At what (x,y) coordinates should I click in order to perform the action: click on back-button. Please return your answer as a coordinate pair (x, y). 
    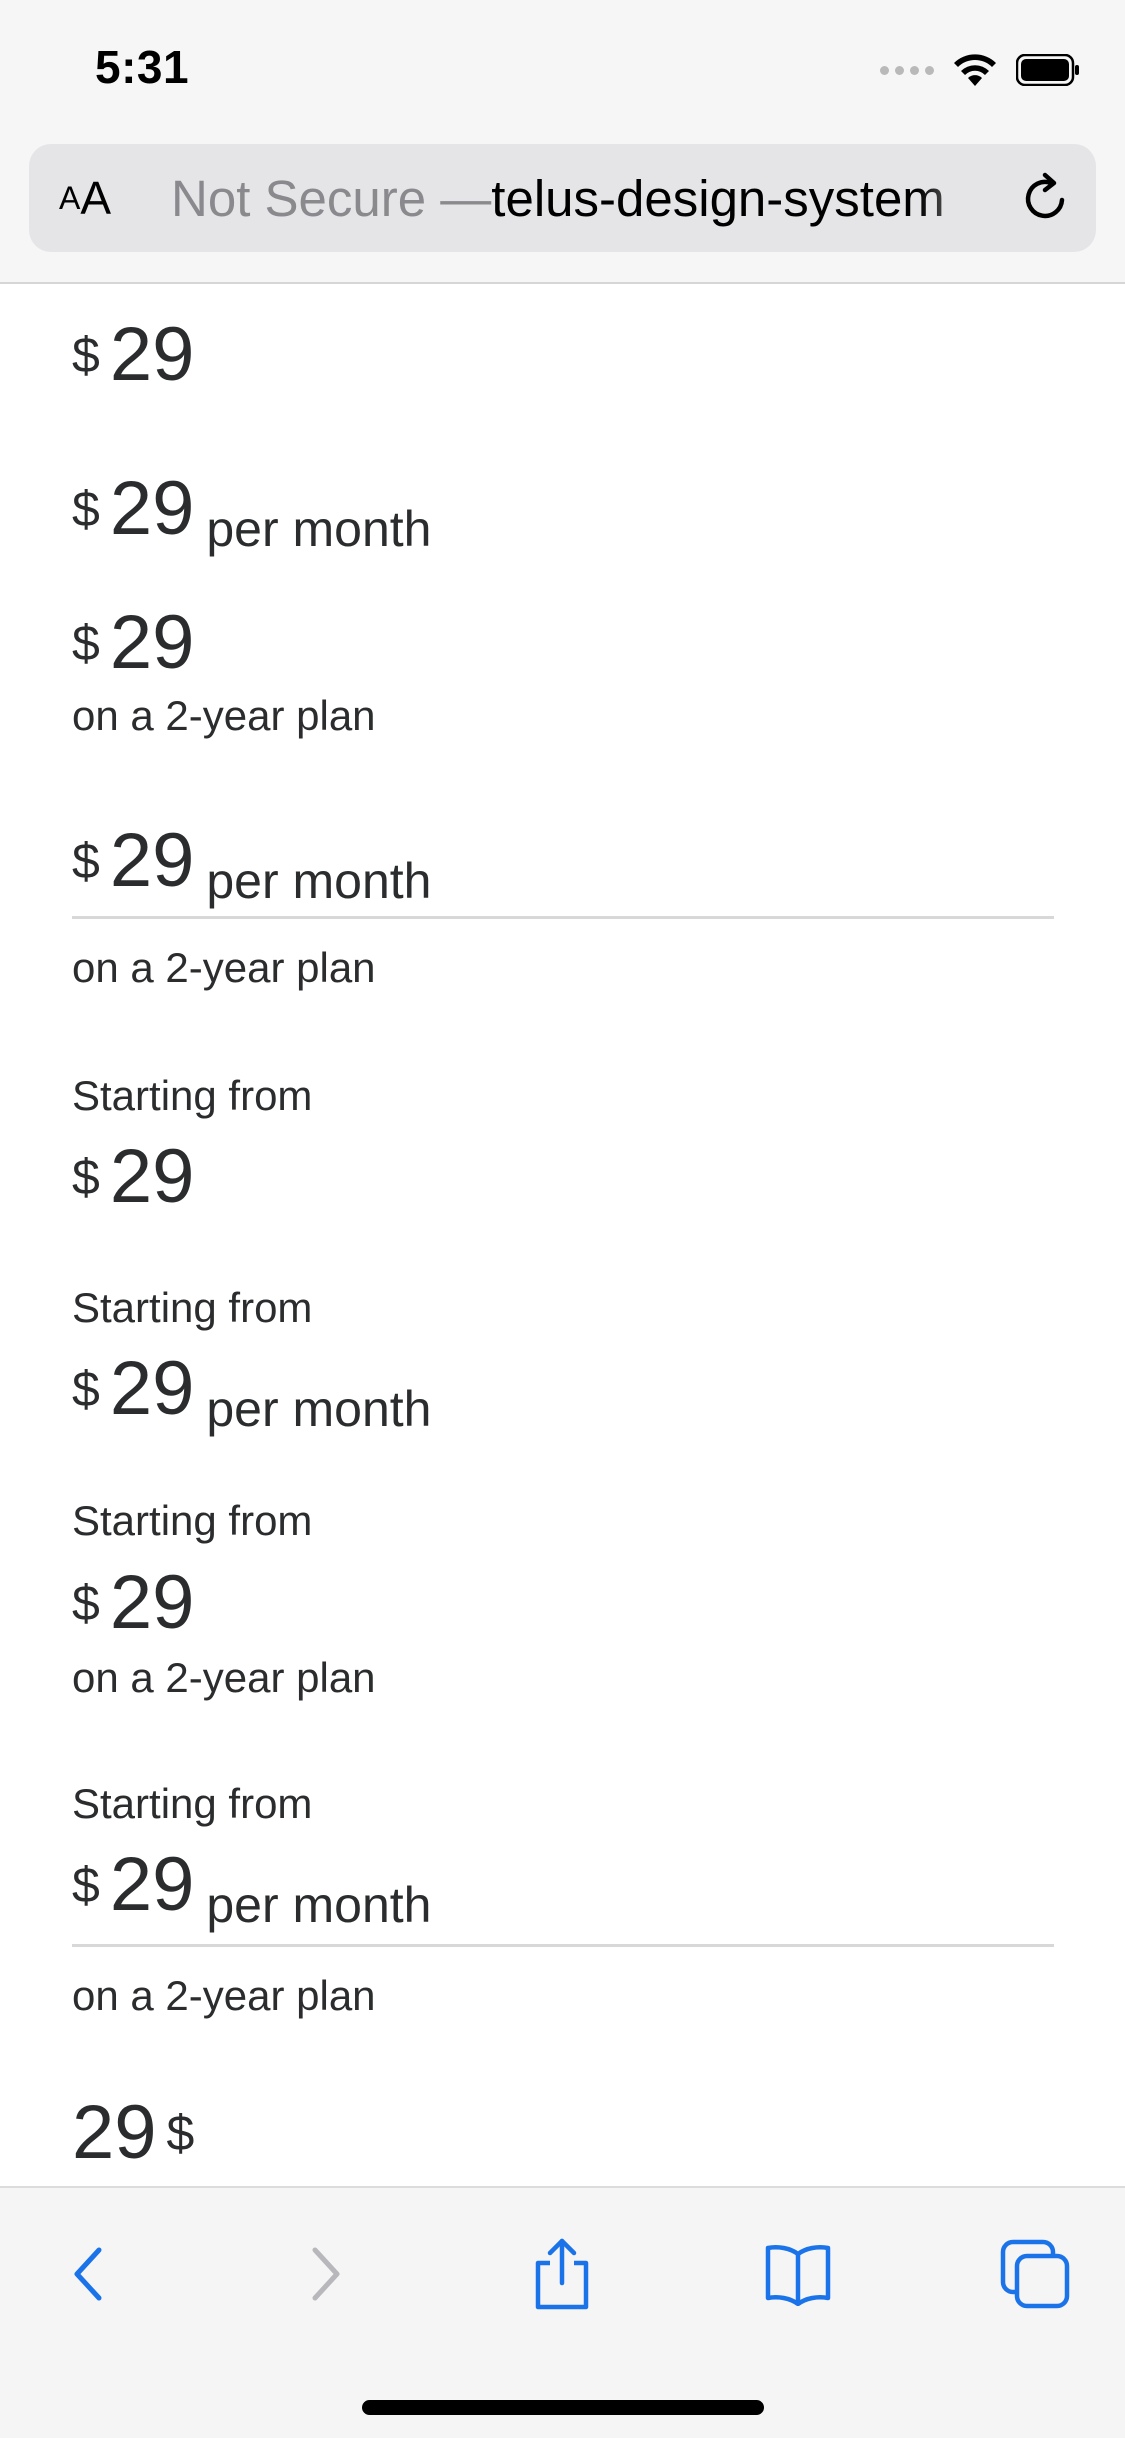
    Looking at the image, I should click on (90, 2274).